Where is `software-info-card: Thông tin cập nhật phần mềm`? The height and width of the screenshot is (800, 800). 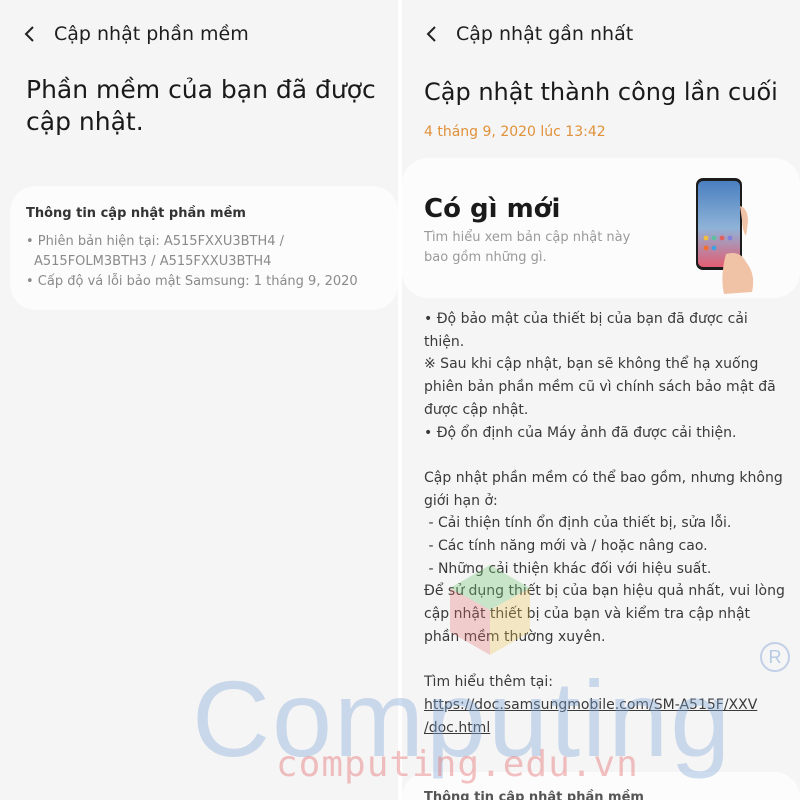 software-info-card: Thông tin cập nhật phần mềm is located at coordinates (601, 786).